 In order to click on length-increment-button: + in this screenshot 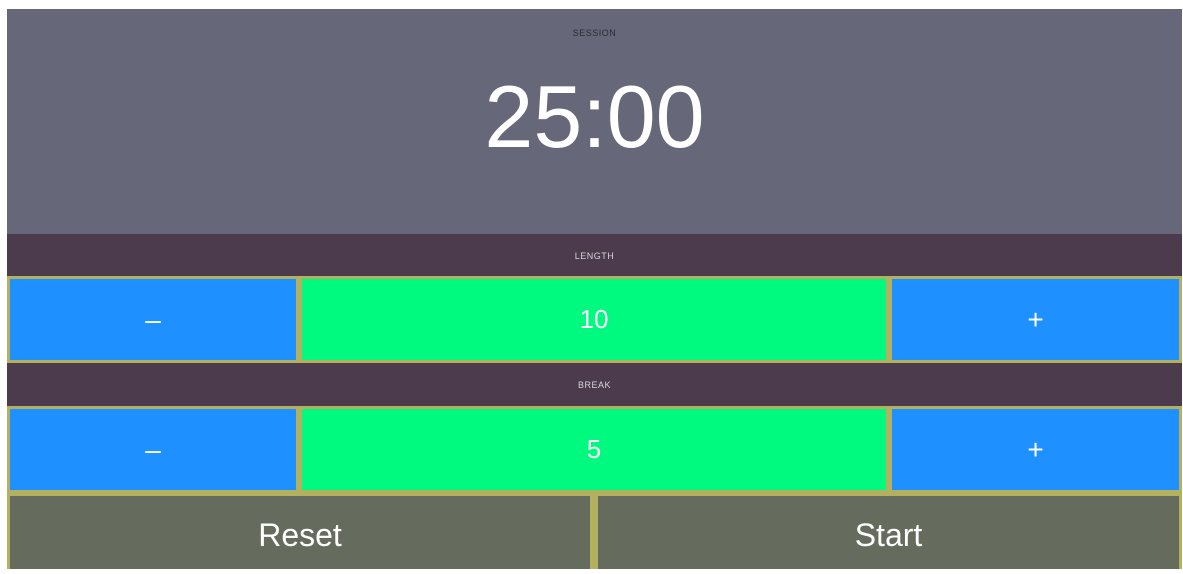, I will do `click(1035, 319)`.